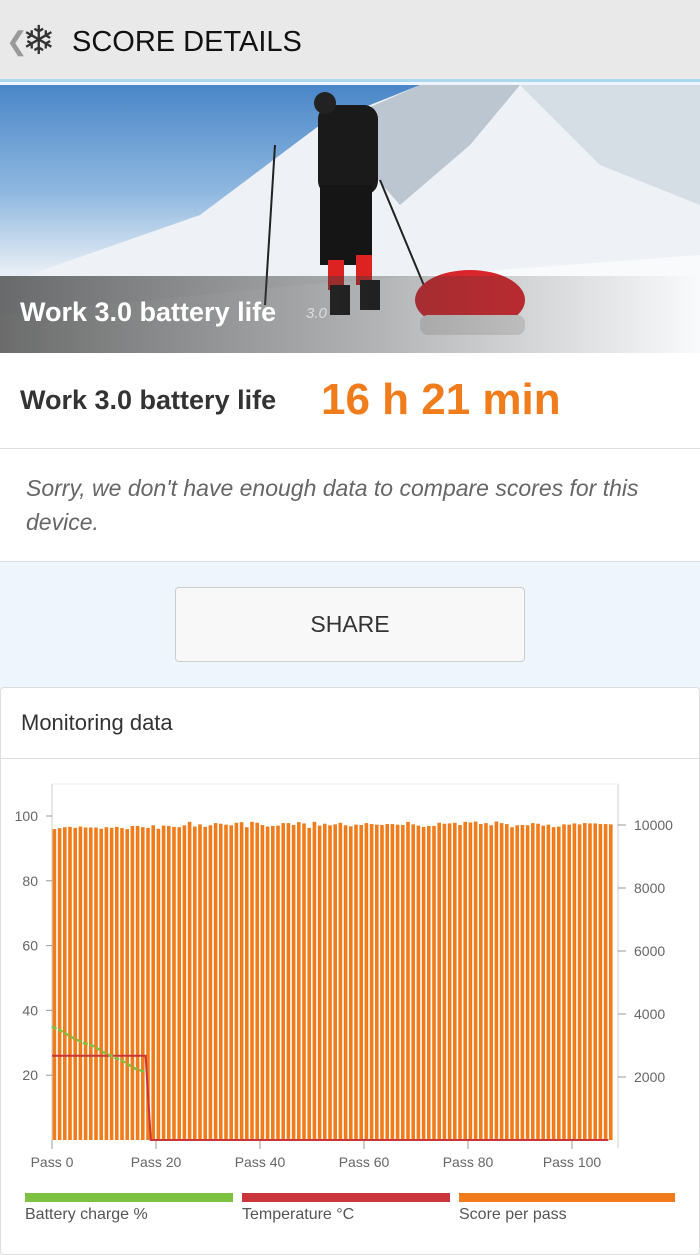 The height and width of the screenshot is (1255, 700). I want to click on legend-swatch-score, so click(567, 1197).